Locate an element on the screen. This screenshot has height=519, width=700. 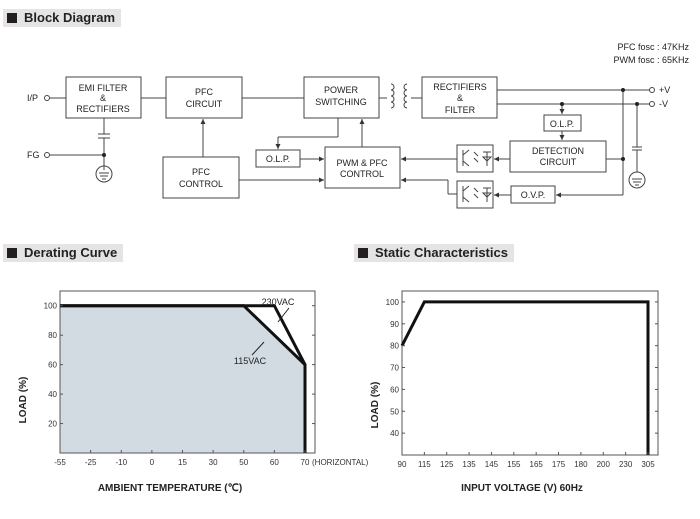
x-tick-label: 180 is located at coordinates (581, 464).